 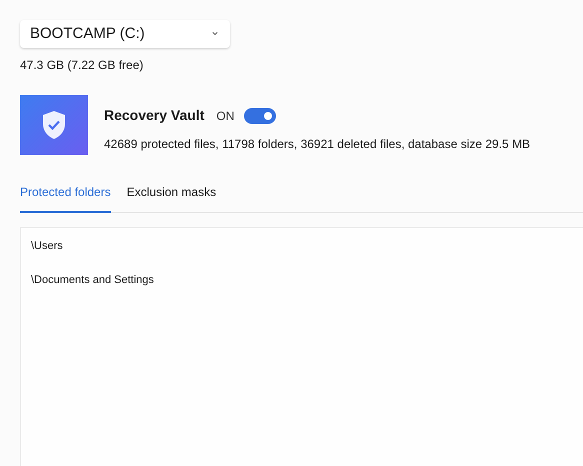 What do you see at coordinates (215, 31) in the screenshot?
I see `caret-icon: ⌄` at bounding box center [215, 31].